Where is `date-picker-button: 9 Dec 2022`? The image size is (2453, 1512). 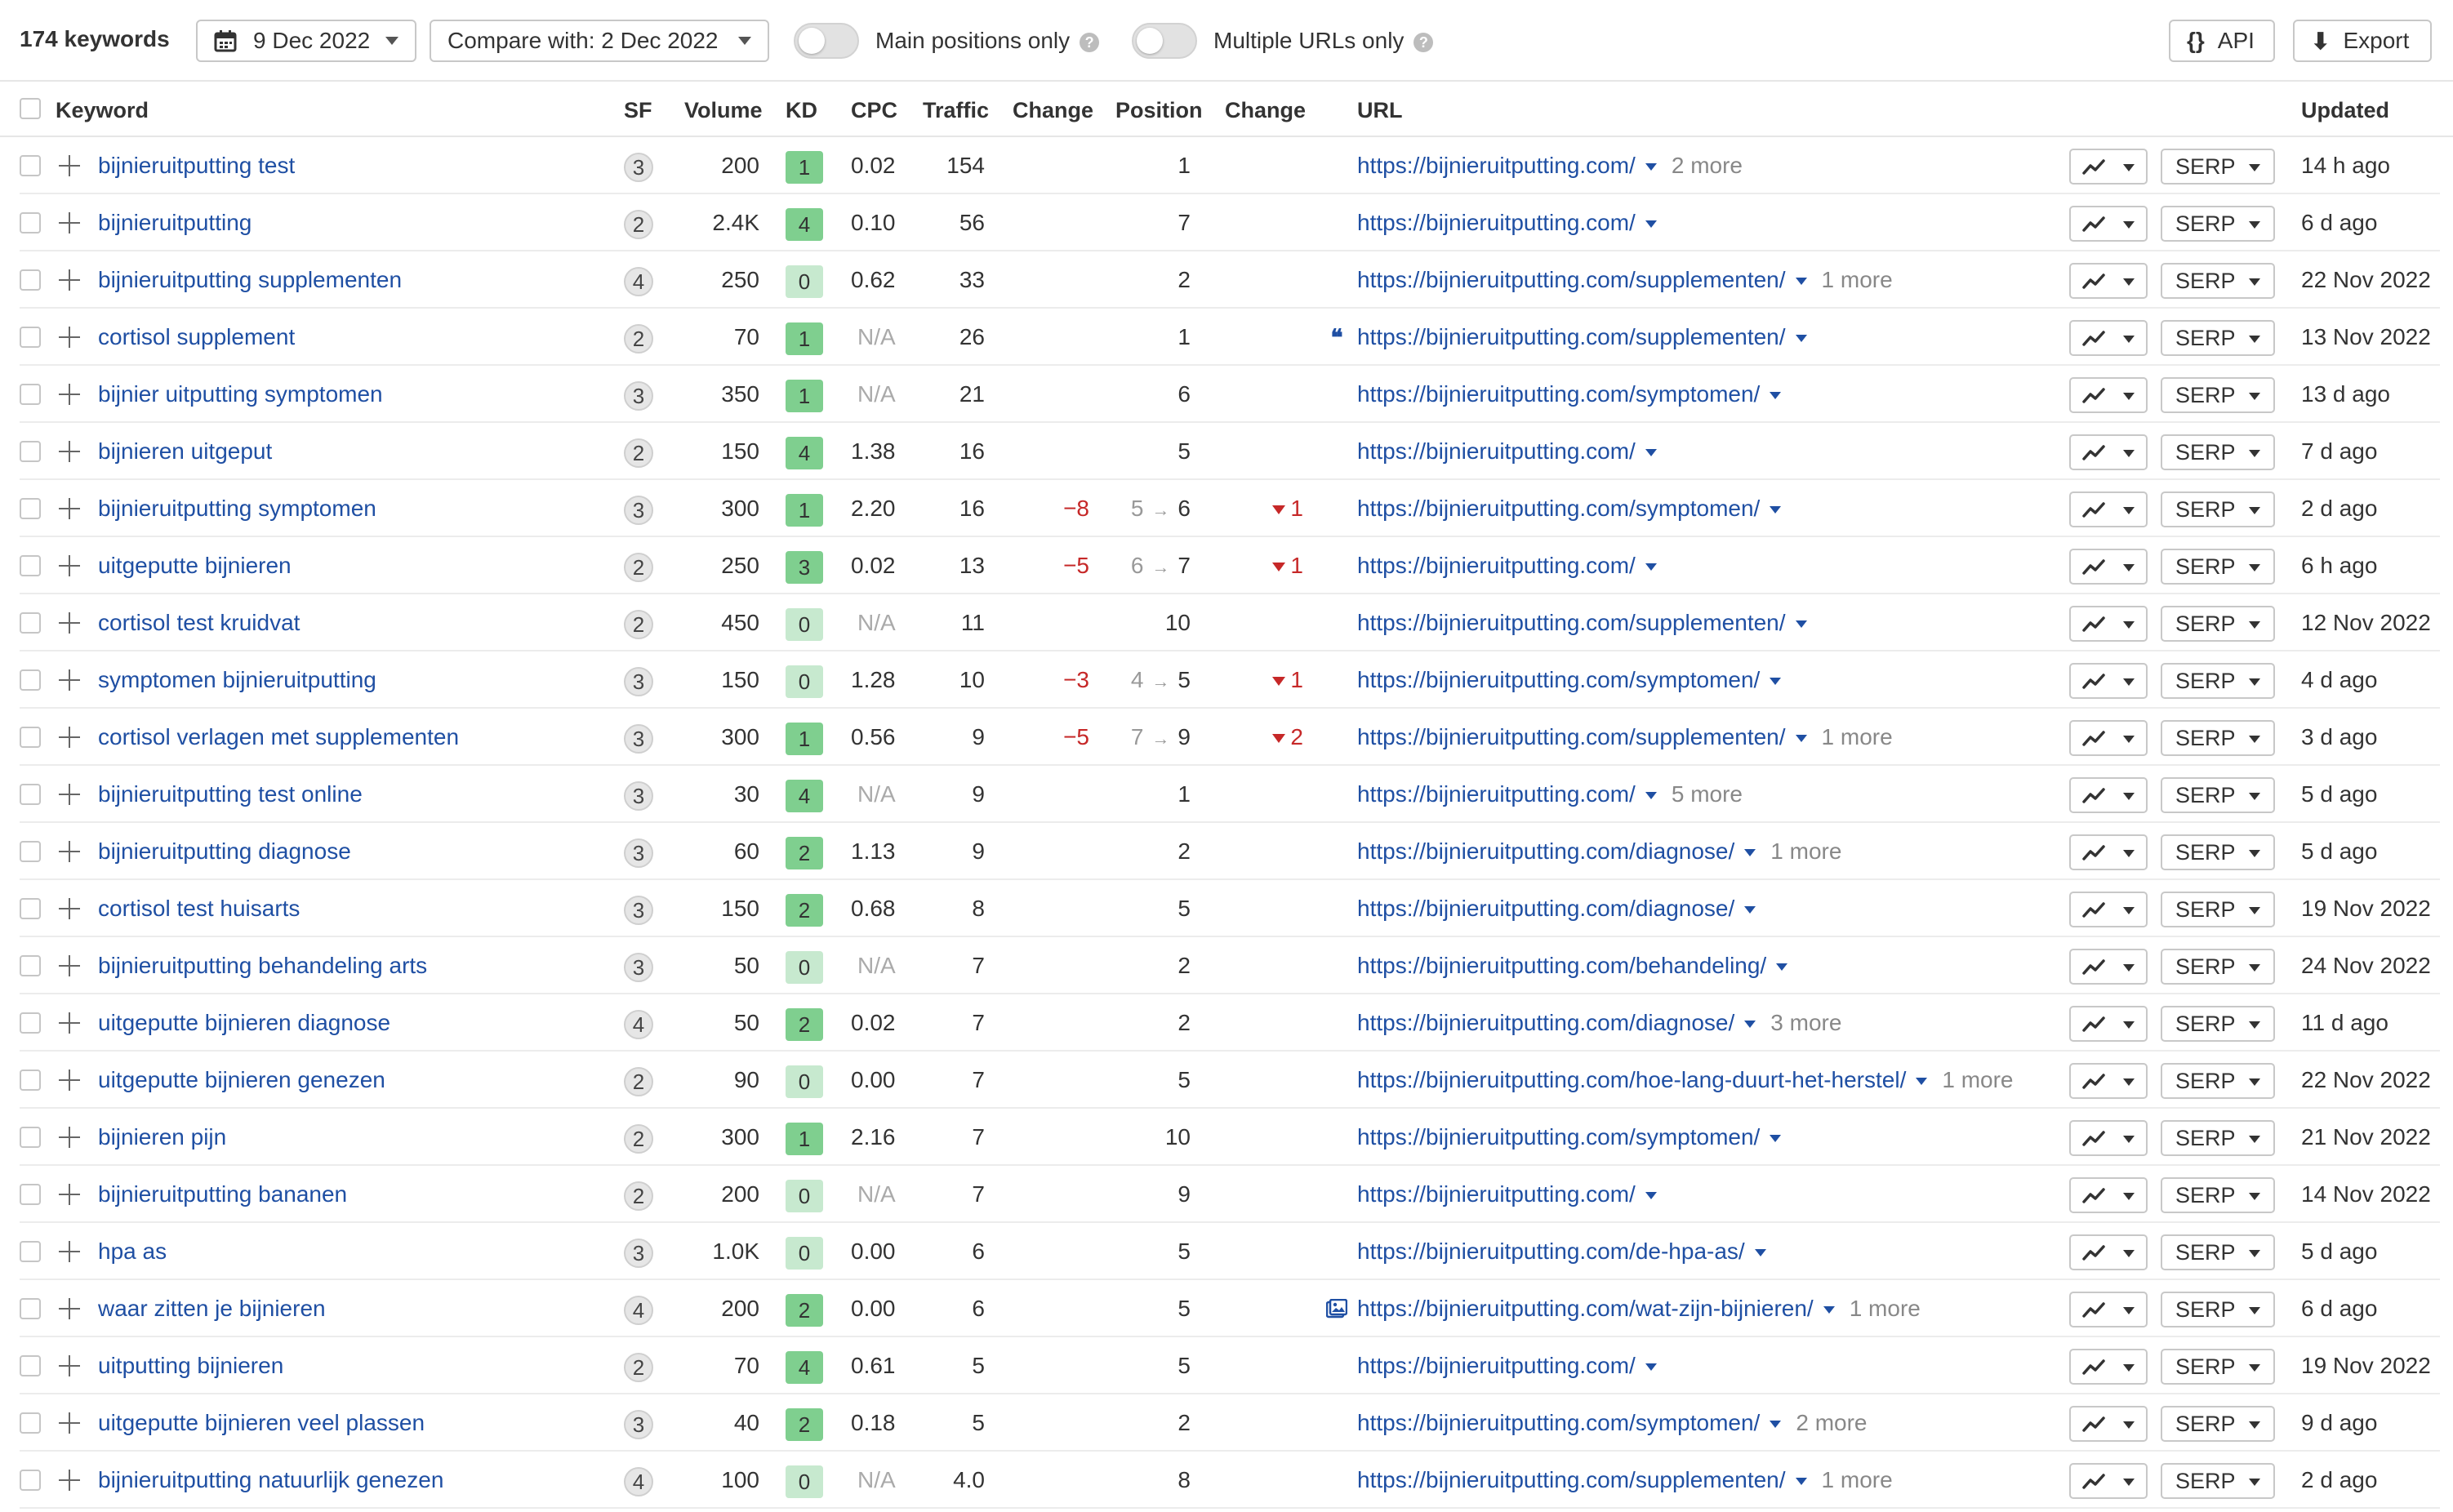
date-picker-button: 9 Dec 2022 is located at coordinates (306, 41).